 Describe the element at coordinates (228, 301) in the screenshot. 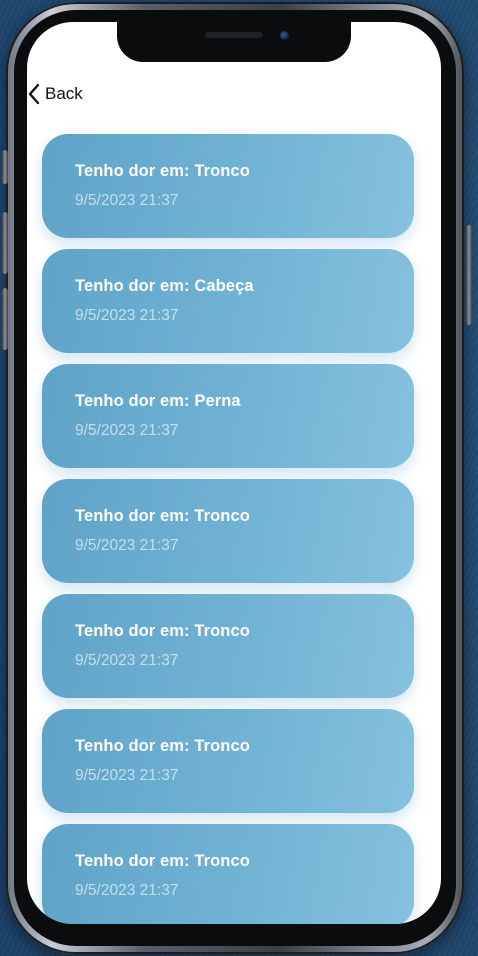

I see `list-item: Tenho dor em: Cabeça 9/5/2023 21:37` at that location.